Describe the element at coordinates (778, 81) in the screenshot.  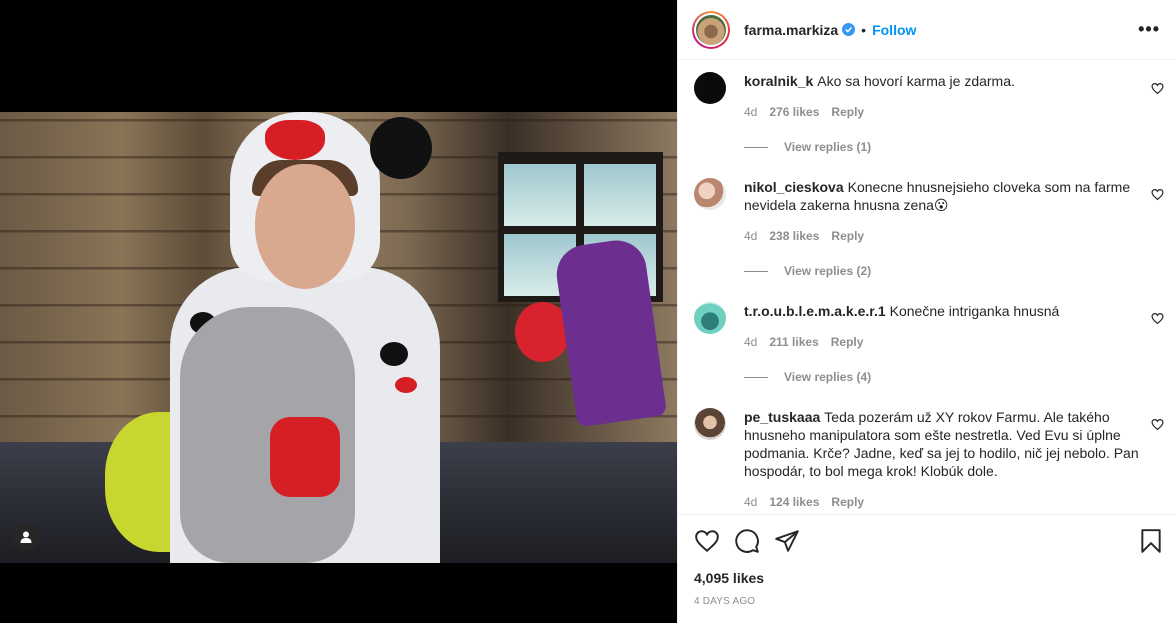
I see `comment-username: koralnik_k` at that location.